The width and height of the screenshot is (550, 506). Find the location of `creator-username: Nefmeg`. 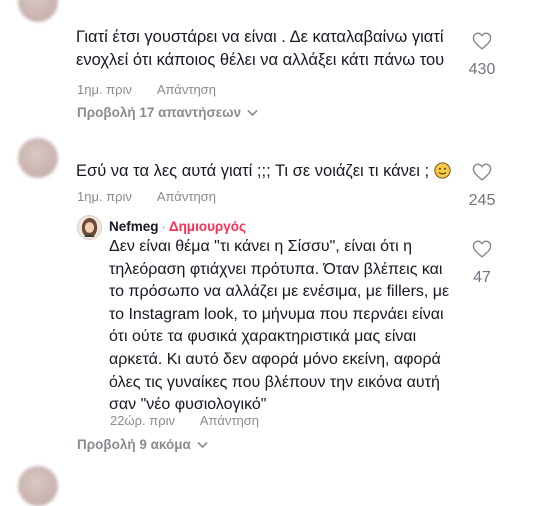

creator-username: Nefmeg is located at coordinates (134, 226).